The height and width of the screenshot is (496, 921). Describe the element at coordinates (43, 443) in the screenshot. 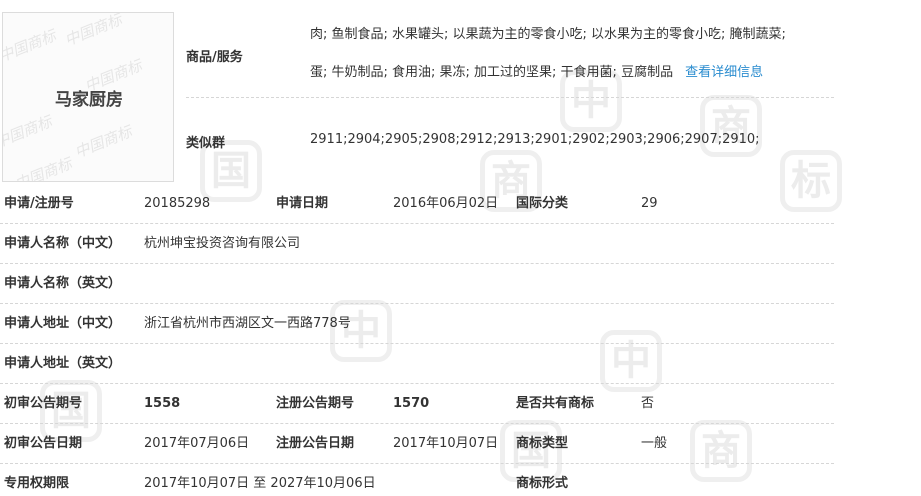

I see `prelim-date-label: 初审公告日期` at that location.